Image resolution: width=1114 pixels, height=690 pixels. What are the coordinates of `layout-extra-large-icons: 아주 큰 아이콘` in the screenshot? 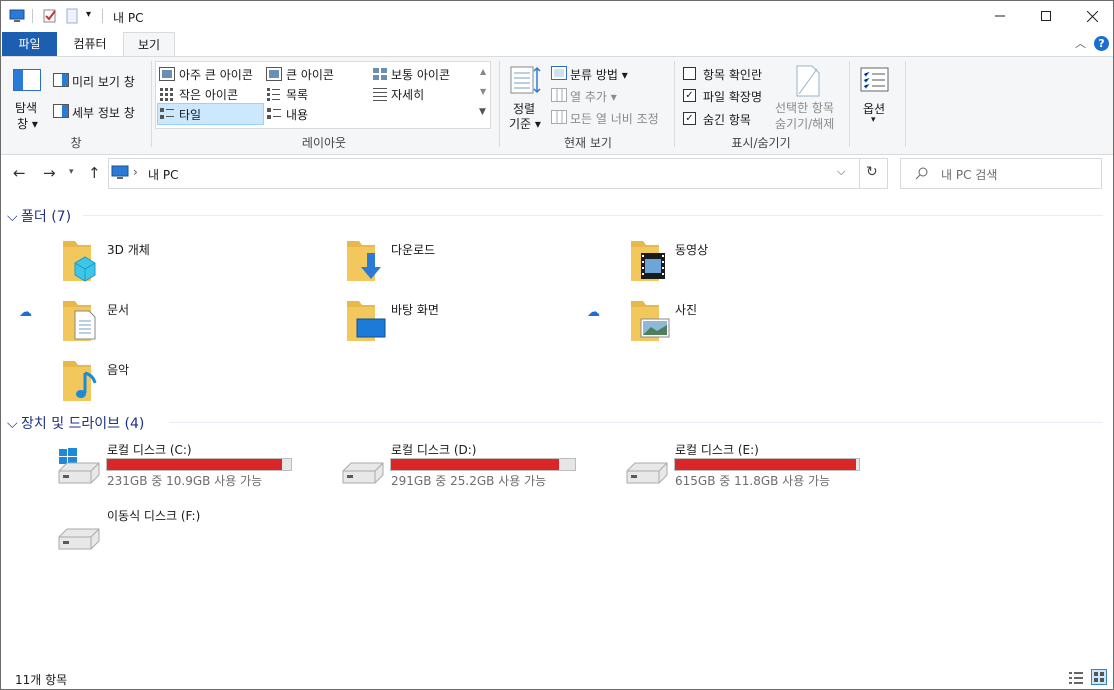 It's located at (216, 74).